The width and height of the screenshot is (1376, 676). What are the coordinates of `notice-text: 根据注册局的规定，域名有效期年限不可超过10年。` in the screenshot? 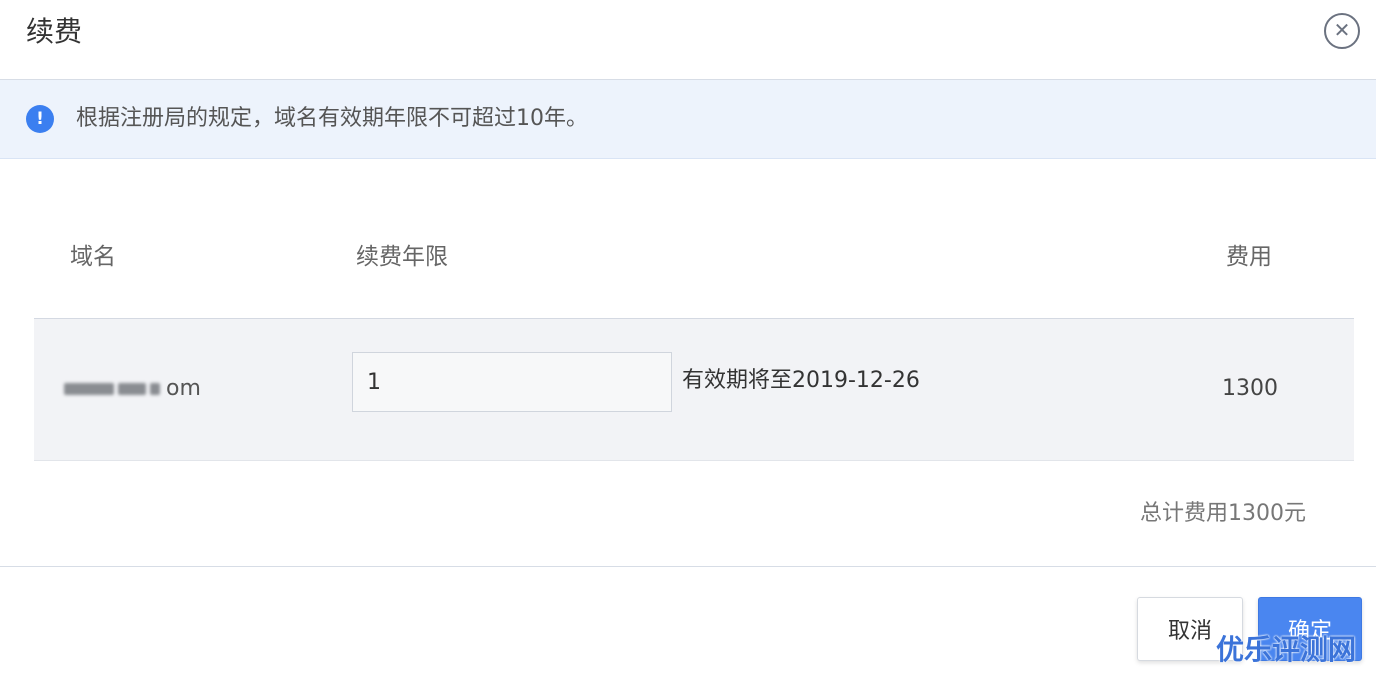 It's located at (332, 118).